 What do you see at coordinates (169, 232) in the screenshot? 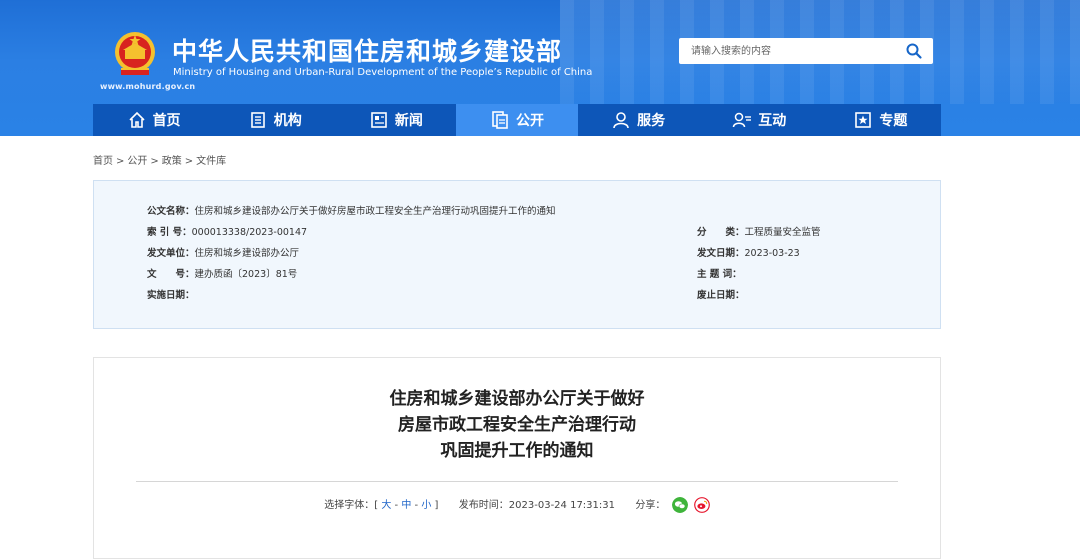
I see `index-label: 索 引 号：` at bounding box center [169, 232].